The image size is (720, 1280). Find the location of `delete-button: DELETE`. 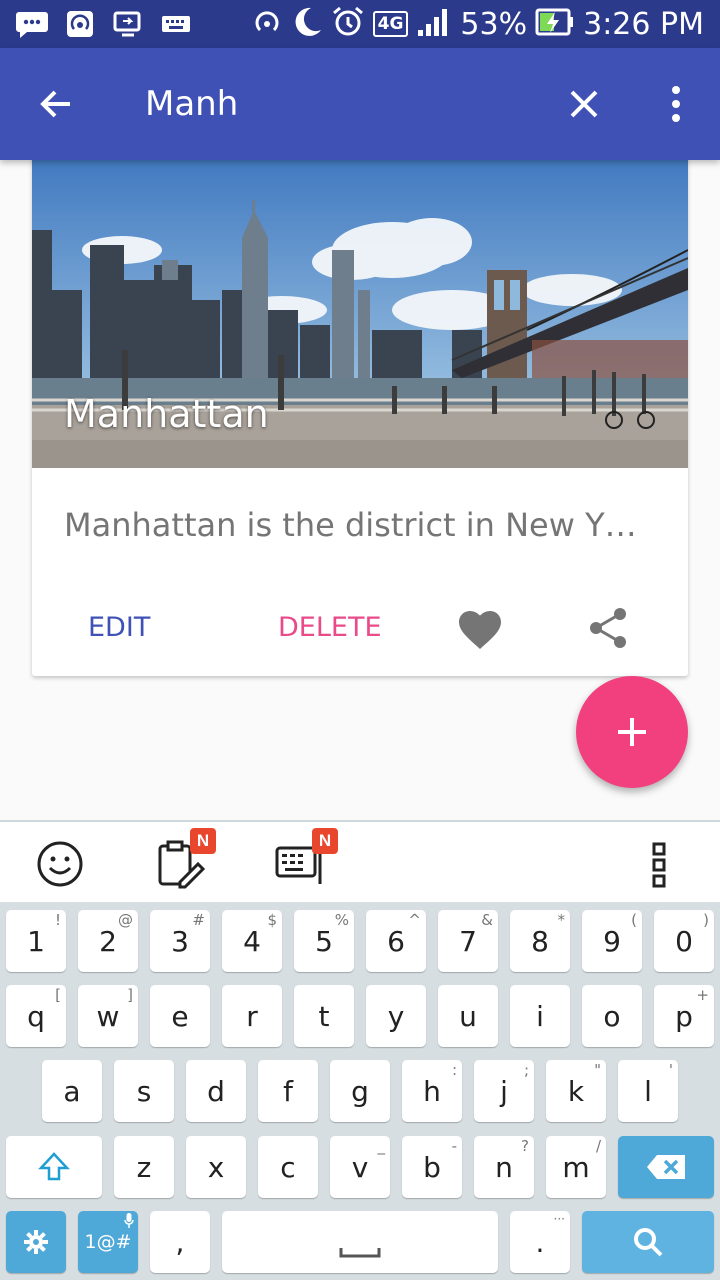

delete-button: DELETE is located at coordinates (330, 627).